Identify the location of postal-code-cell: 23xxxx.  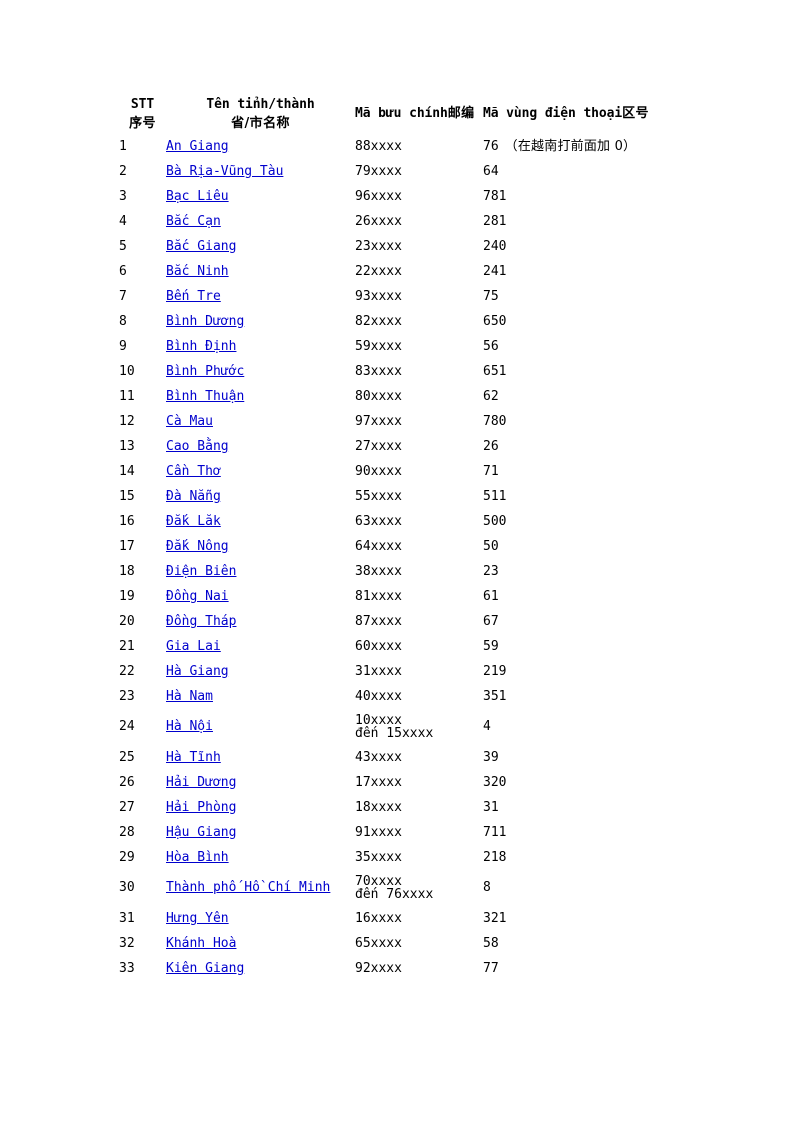
(378, 246).